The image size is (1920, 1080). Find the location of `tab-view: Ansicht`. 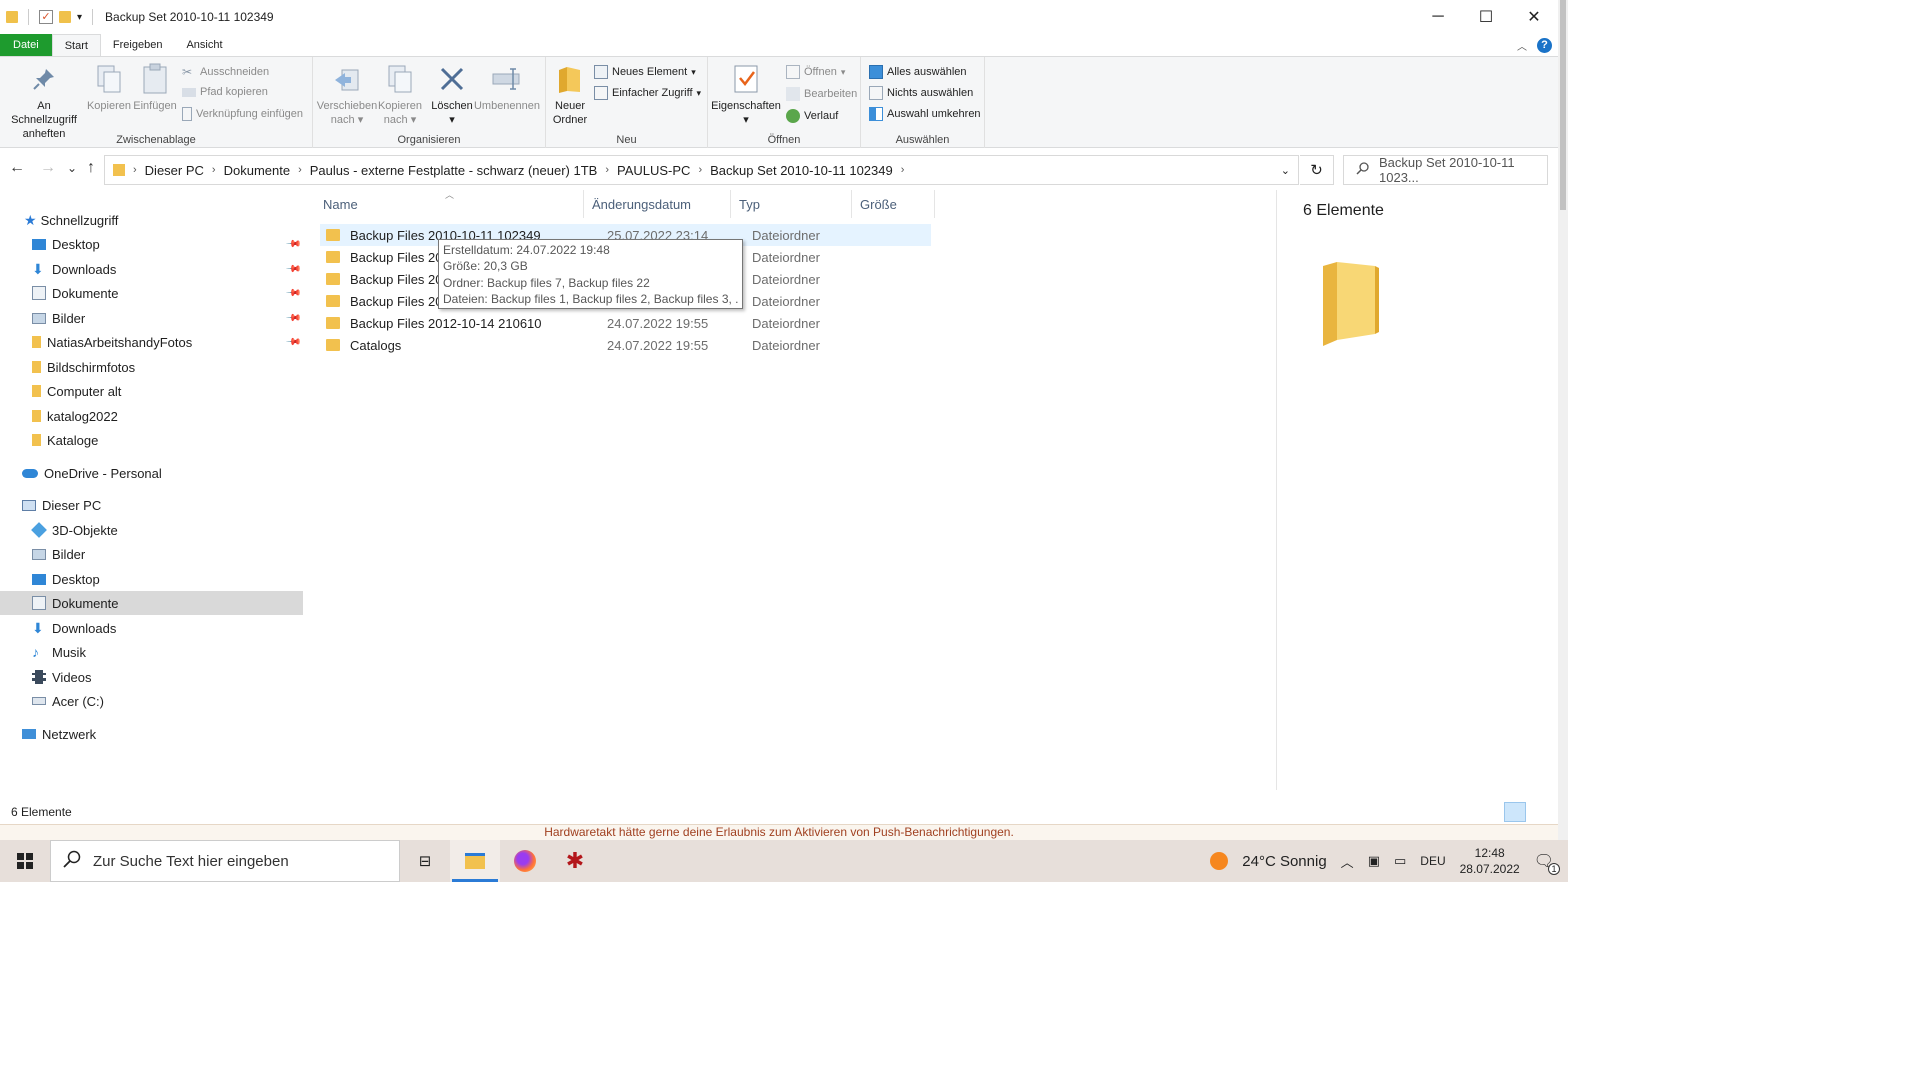

tab-view: Ansicht is located at coordinates (204, 45).